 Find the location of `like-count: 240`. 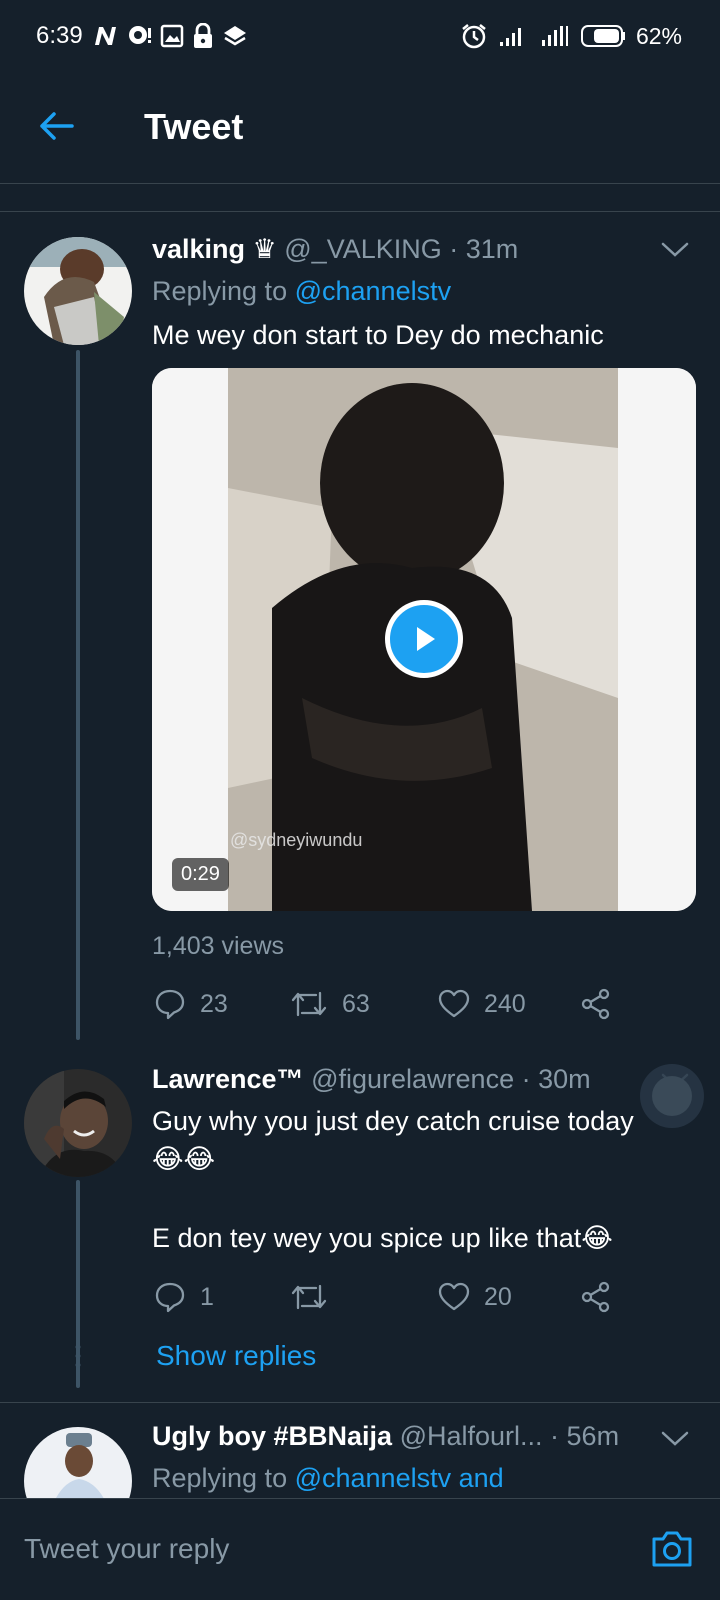

like-count: 240 is located at coordinates (505, 1003).